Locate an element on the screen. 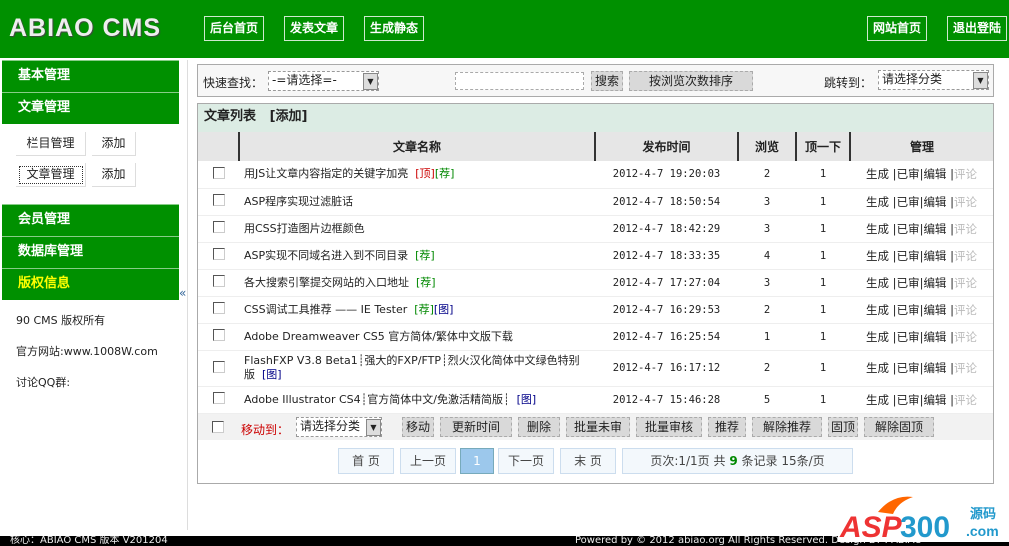 The image size is (1009, 546). publish-time: 2012-4-7 19:20:03 is located at coordinates (666, 175).